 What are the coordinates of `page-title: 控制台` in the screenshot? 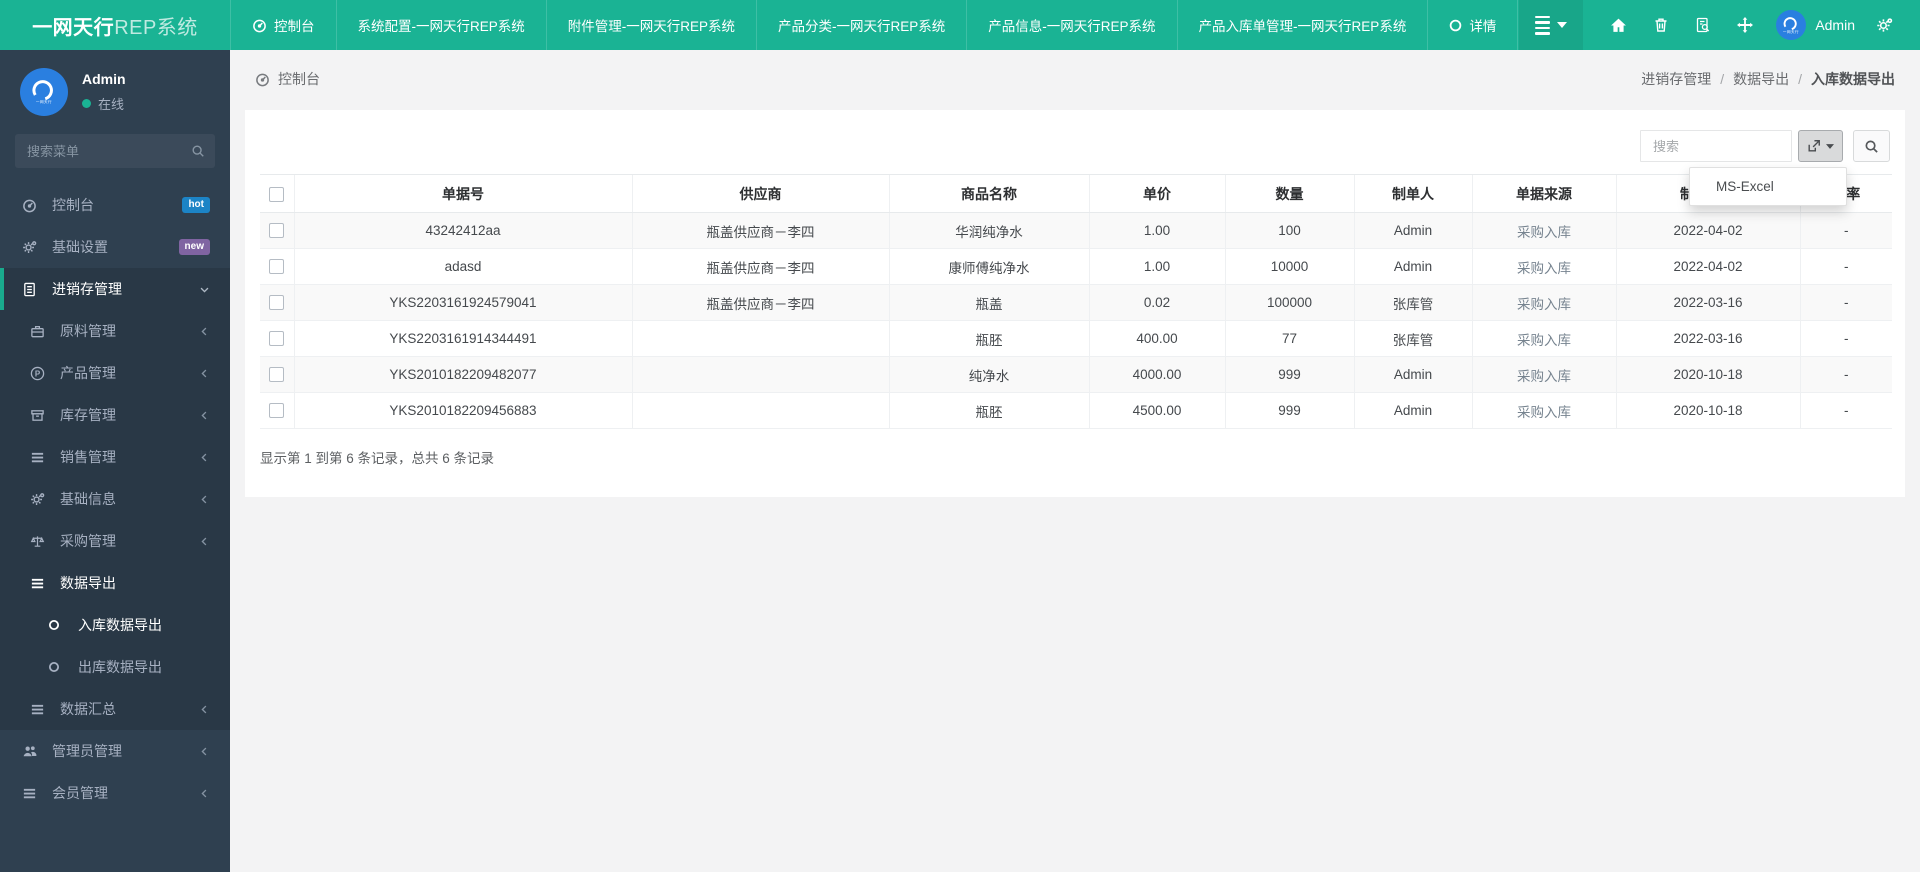 It's located at (287, 79).